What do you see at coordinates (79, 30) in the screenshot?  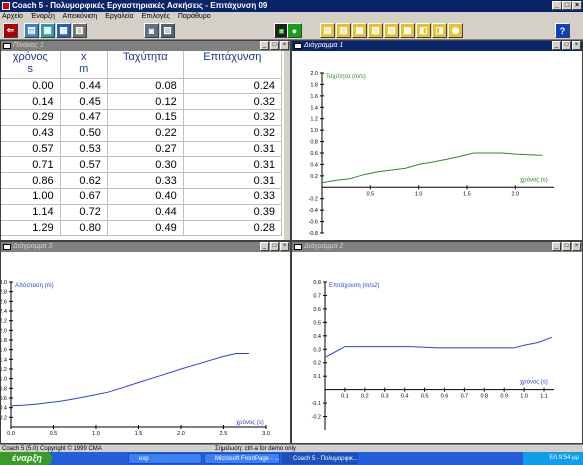 I see `print-icon: ▥` at bounding box center [79, 30].